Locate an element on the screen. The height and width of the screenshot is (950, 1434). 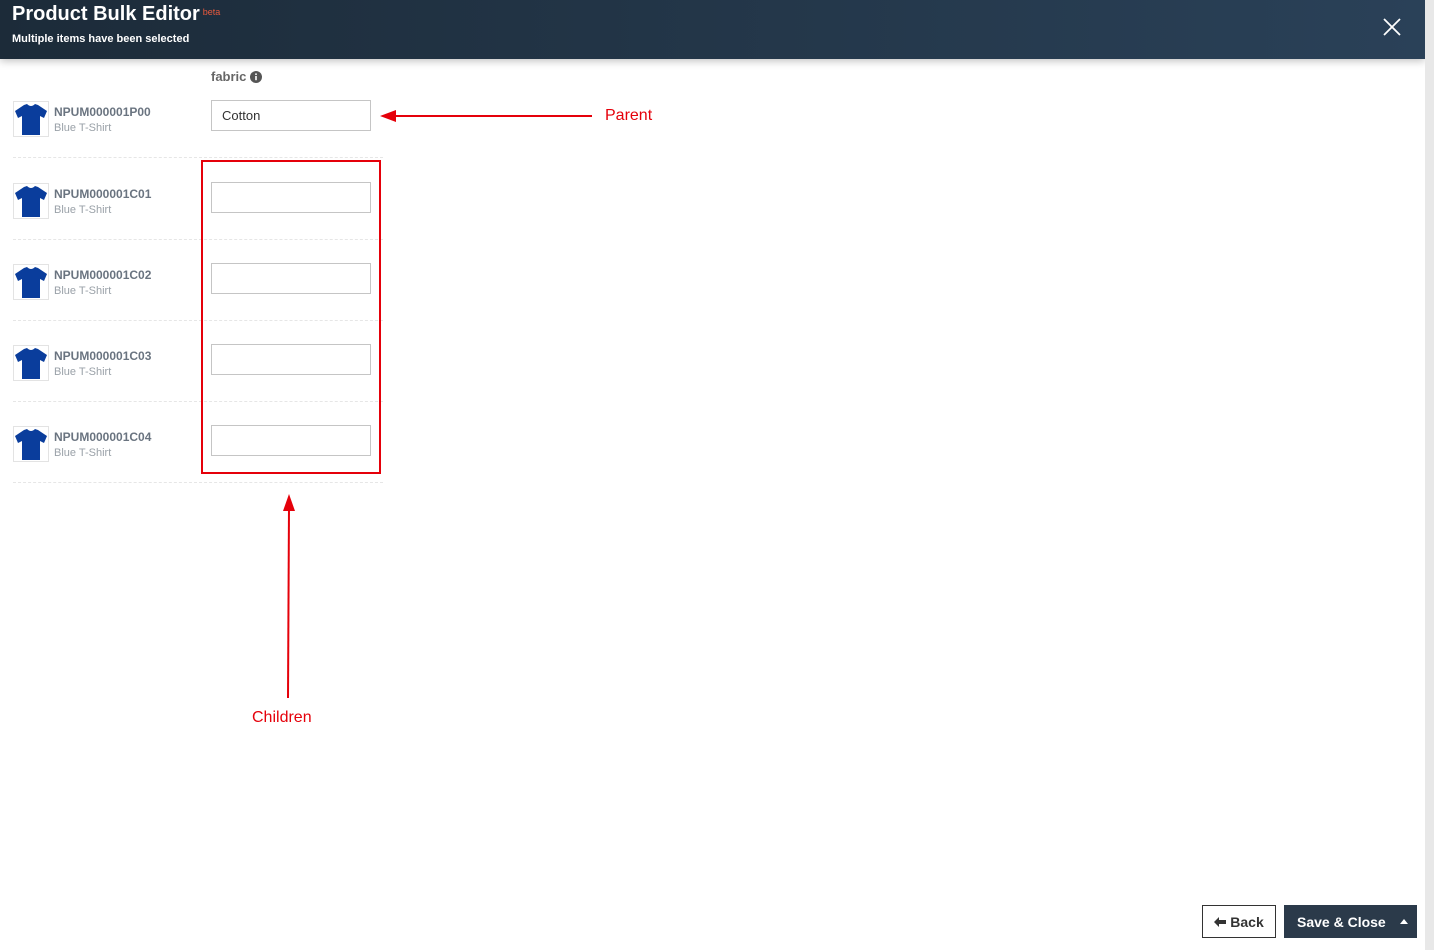
children-arrow-line is located at coordinates (288, 602).